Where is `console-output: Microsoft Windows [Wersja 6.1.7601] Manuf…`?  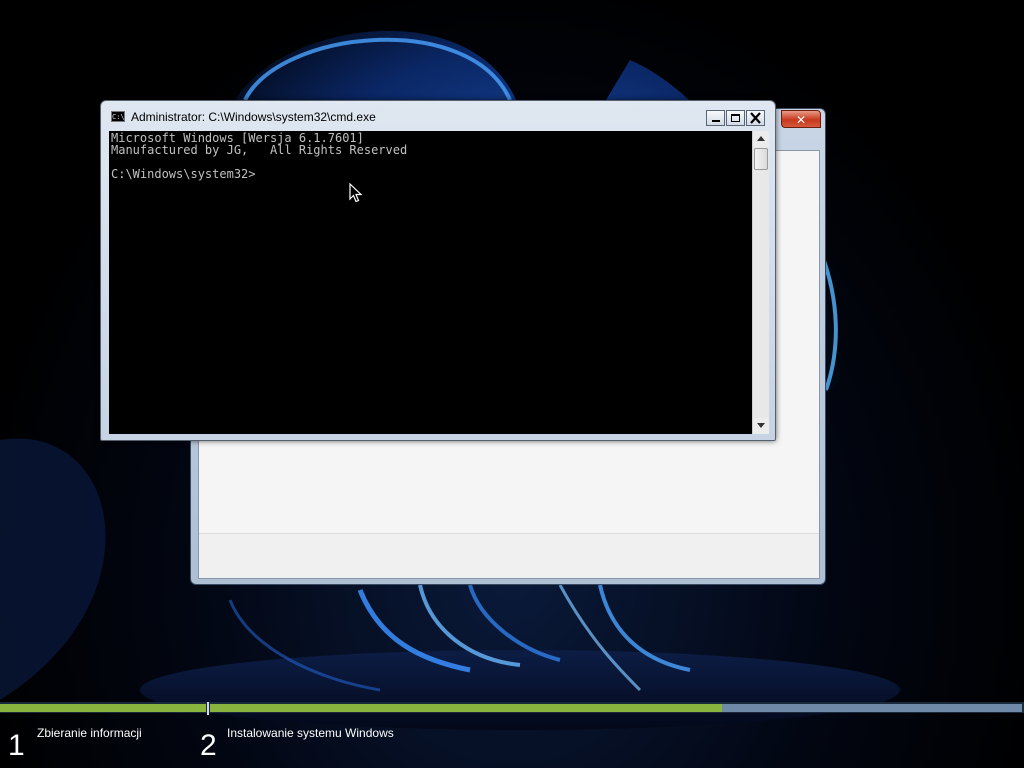
console-output: Microsoft Windows [Wersja 6.1.7601] Manuf… is located at coordinates (430, 156).